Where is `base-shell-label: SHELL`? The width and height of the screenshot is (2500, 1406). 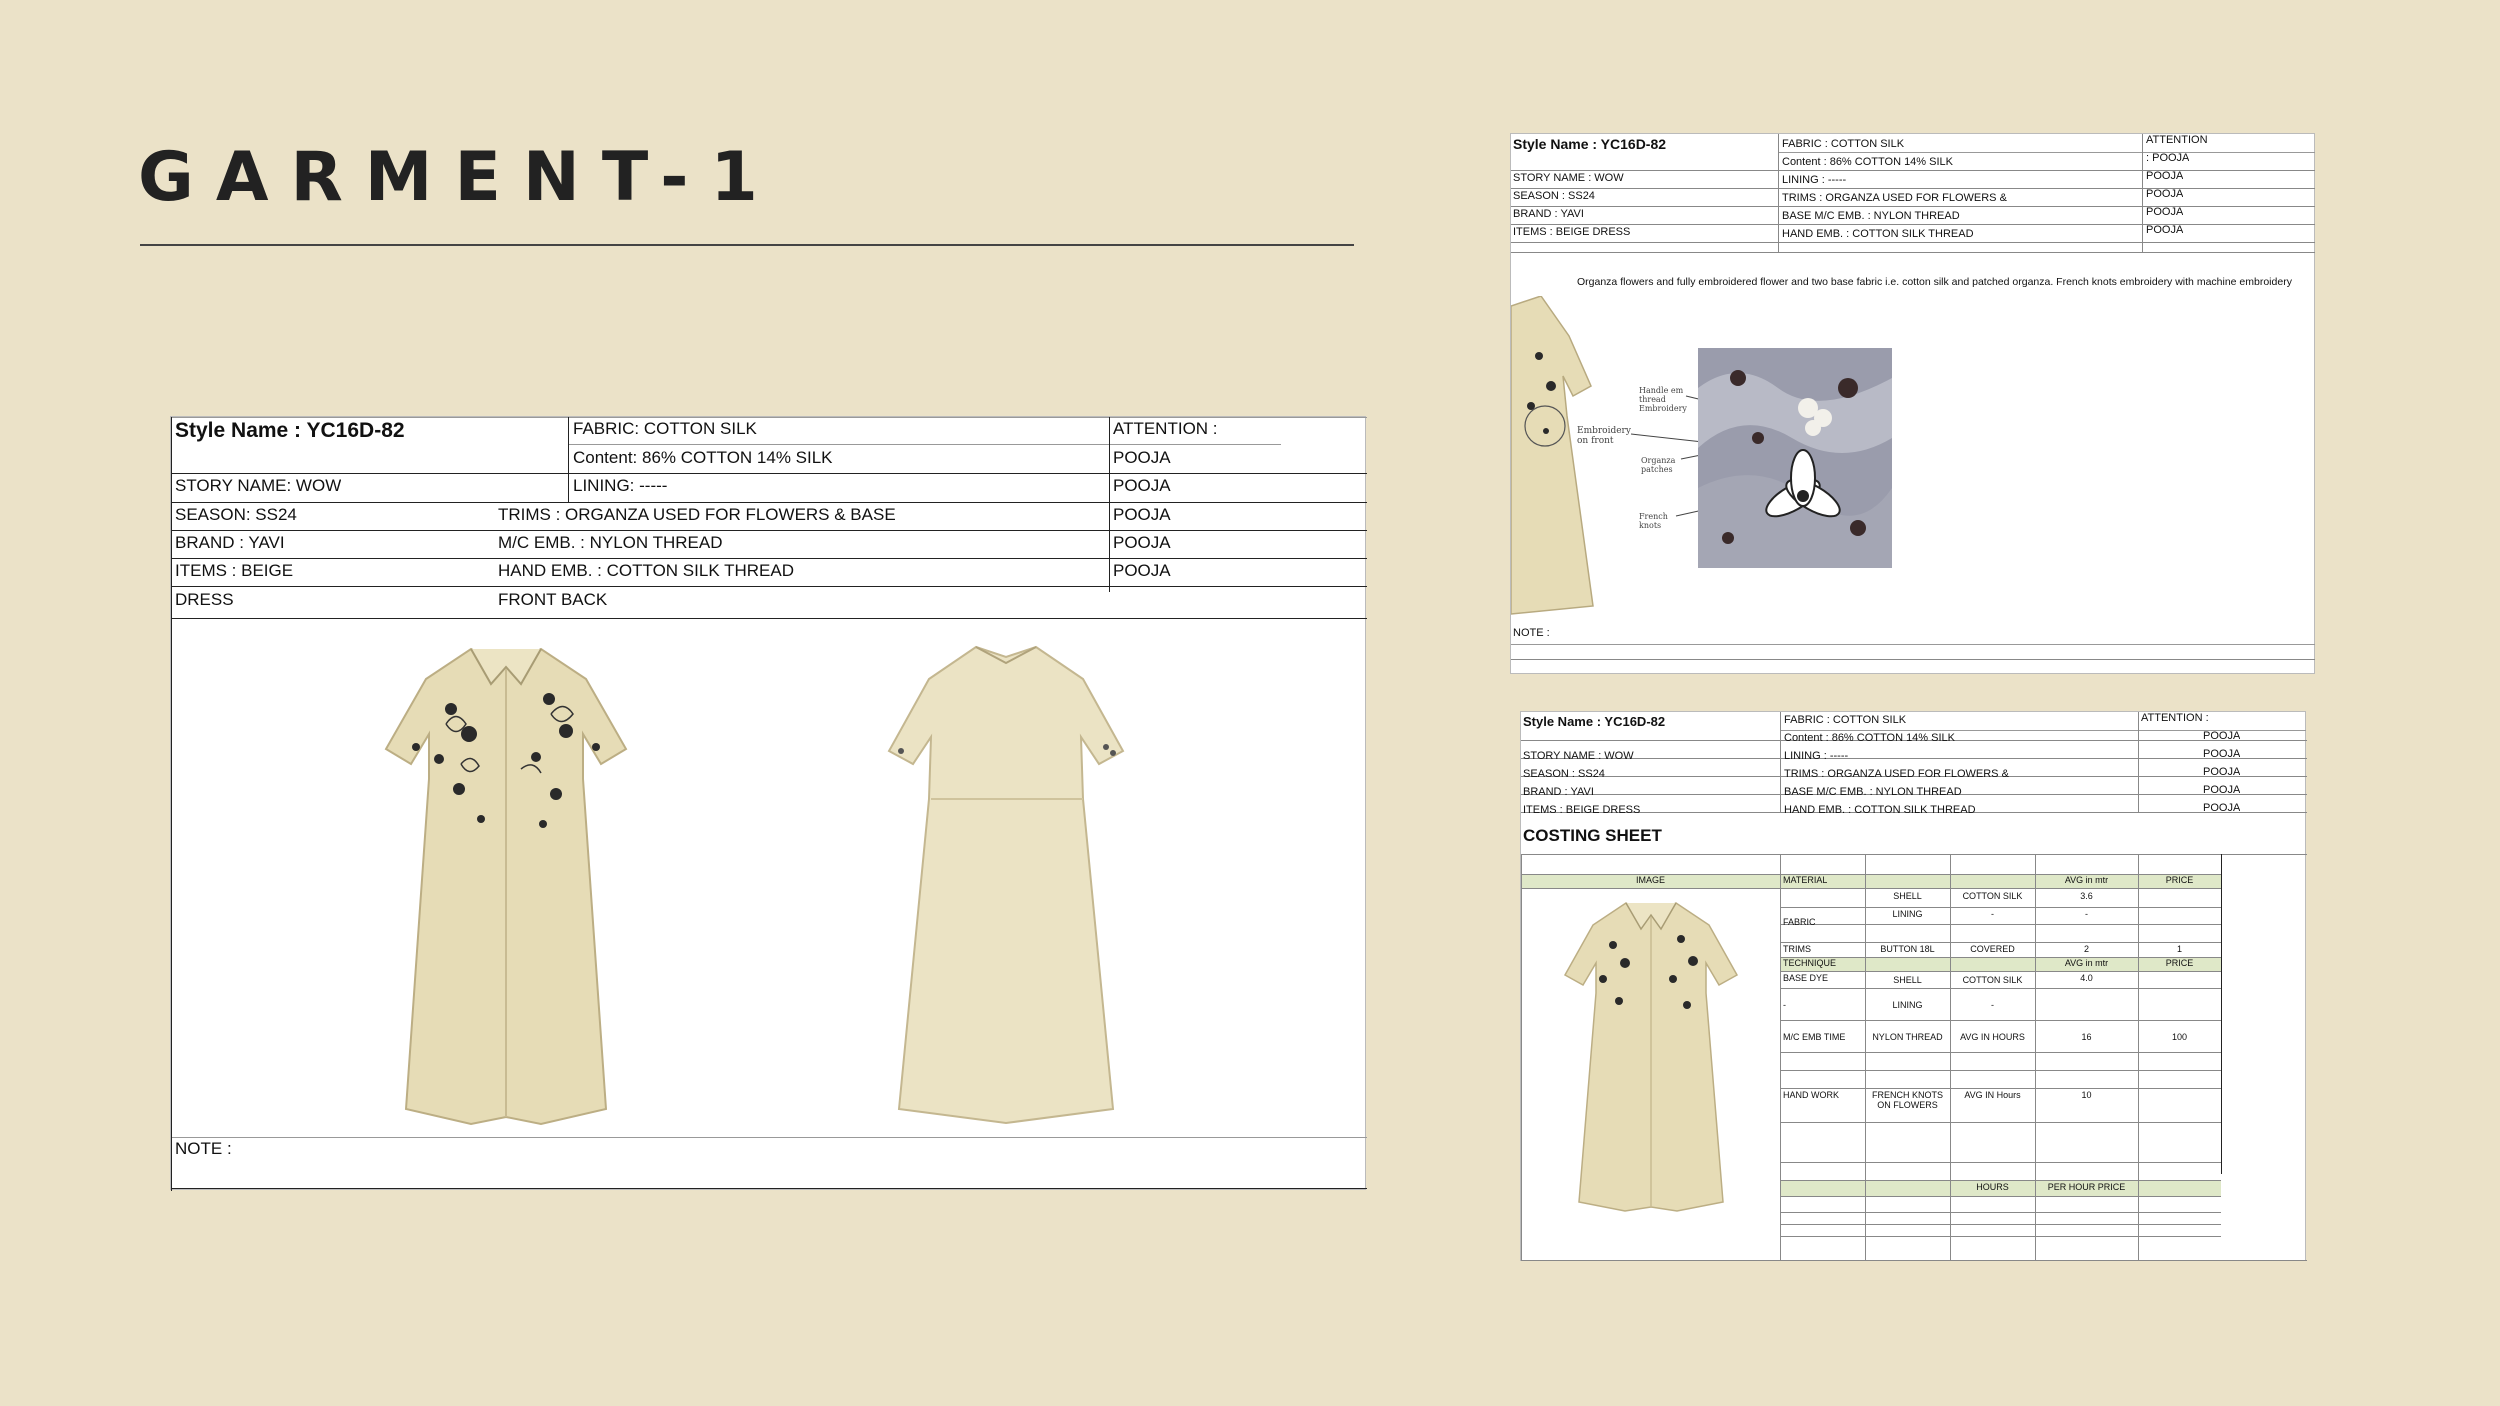
base-shell-label: SHELL is located at coordinates (1907, 980).